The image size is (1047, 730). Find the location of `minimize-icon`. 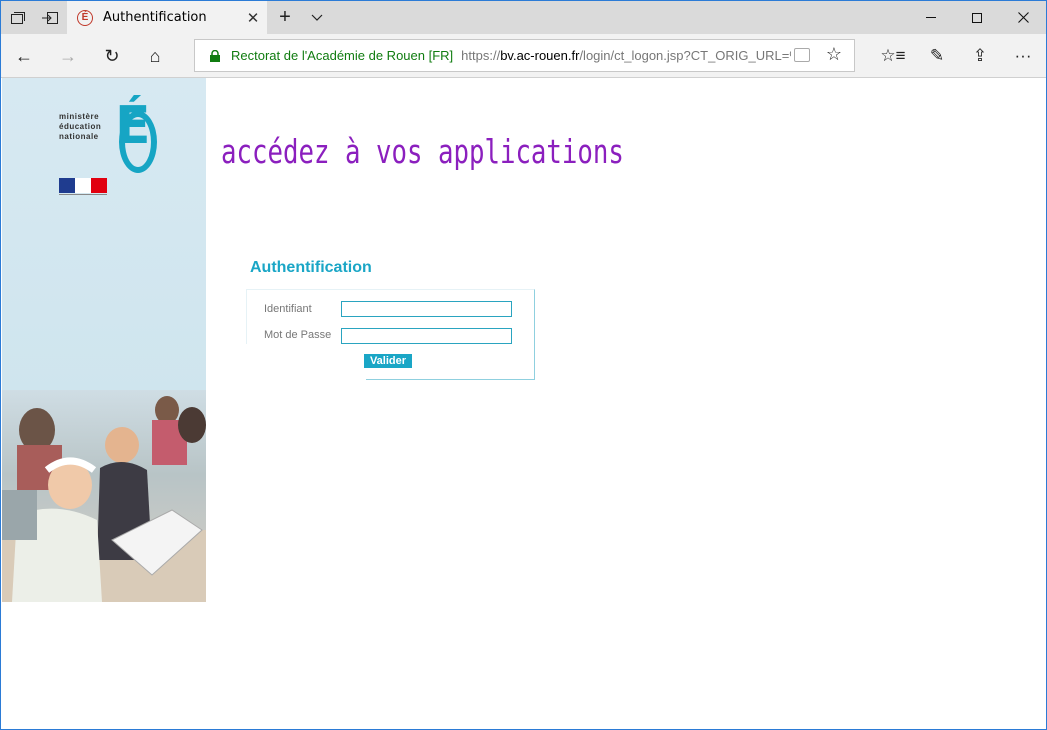

minimize-icon is located at coordinates (931, 17).